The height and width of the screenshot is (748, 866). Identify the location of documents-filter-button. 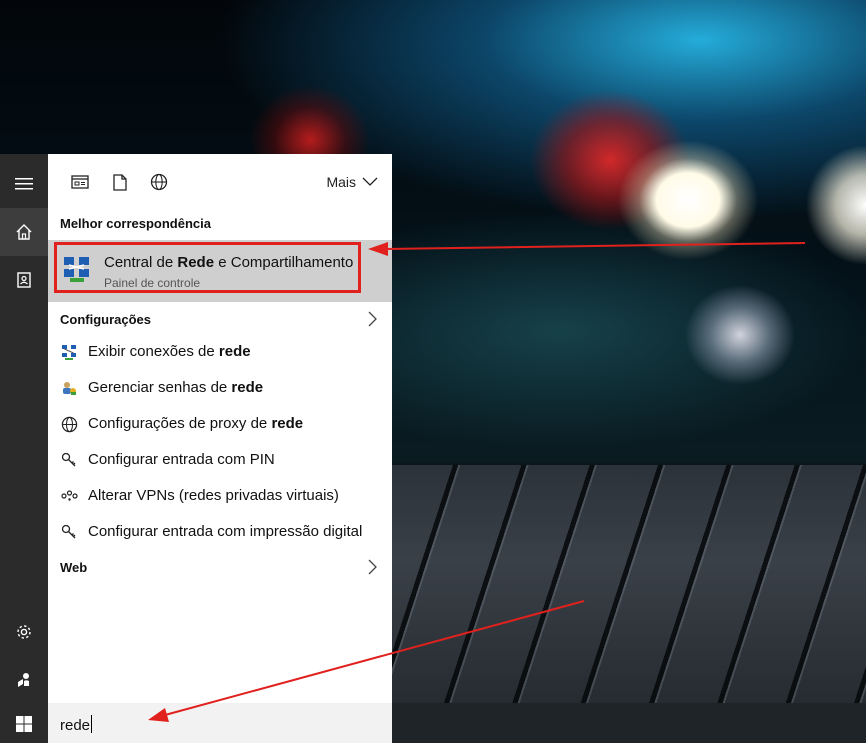
(120, 182).